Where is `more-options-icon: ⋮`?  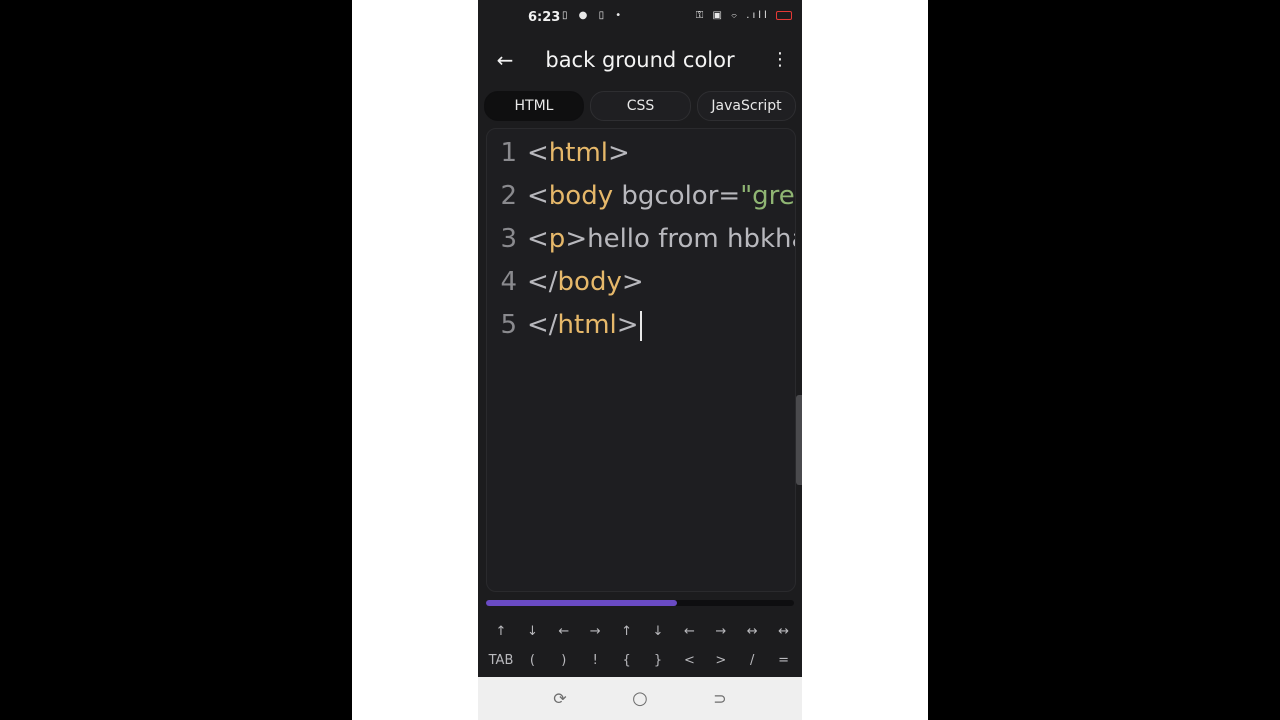
more-options-icon: ⋮ is located at coordinates (780, 60).